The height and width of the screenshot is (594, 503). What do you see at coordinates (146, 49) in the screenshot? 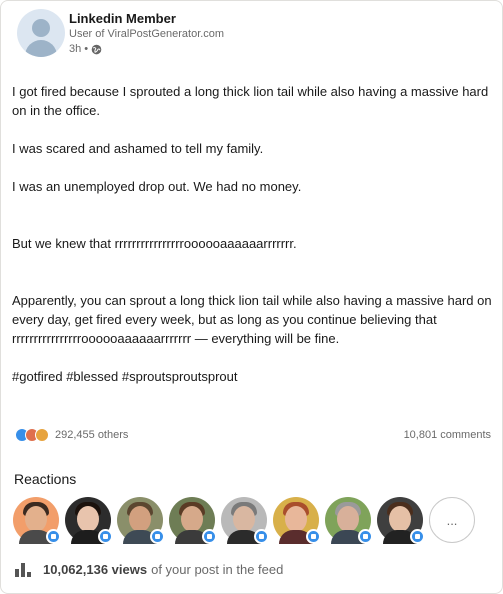
I see `post-time-row: 3h •` at bounding box center [146, 49].